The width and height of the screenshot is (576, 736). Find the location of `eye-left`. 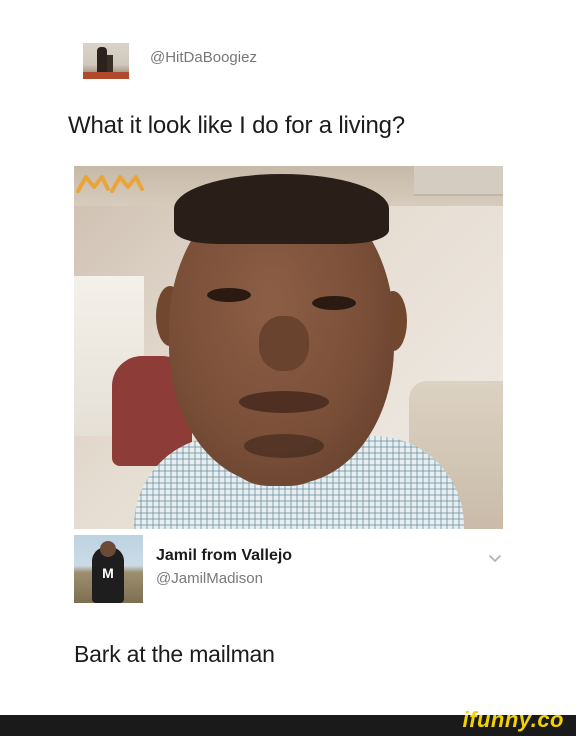

eye-left is located at coordinates (229, 295).